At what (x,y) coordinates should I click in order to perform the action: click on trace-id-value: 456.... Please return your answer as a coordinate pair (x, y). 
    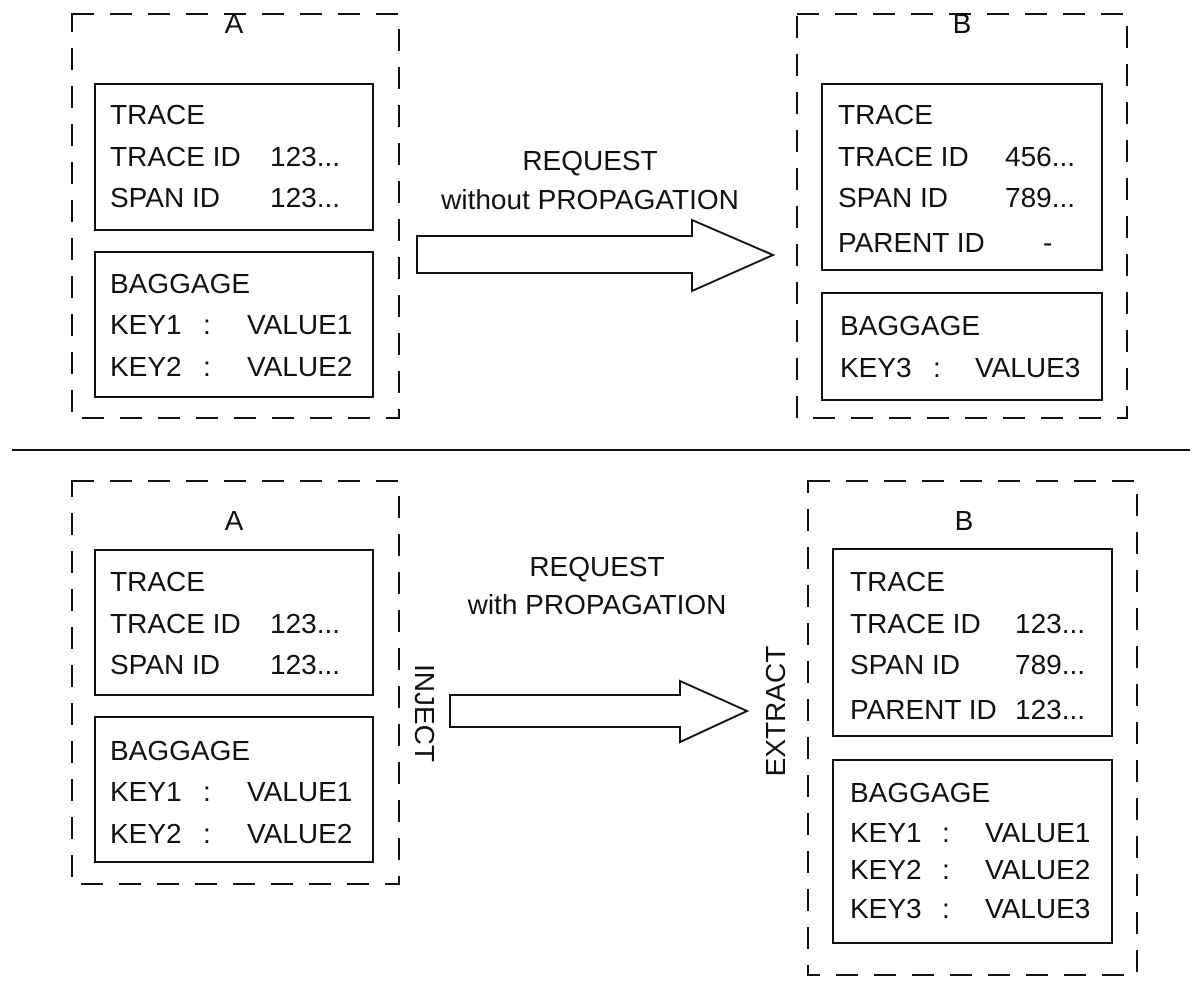
    Looking at the image, I should click on (1040, 156).